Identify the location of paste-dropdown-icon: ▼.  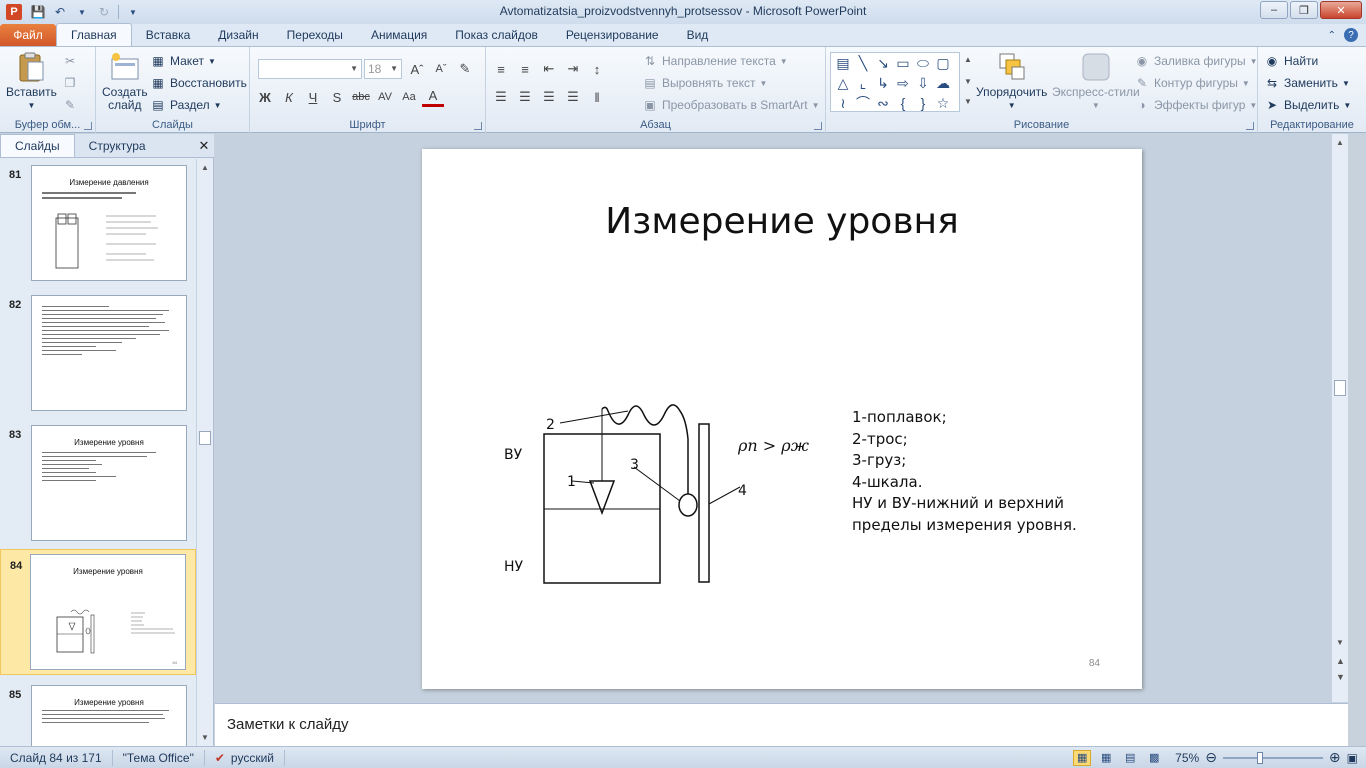
(31, 105).